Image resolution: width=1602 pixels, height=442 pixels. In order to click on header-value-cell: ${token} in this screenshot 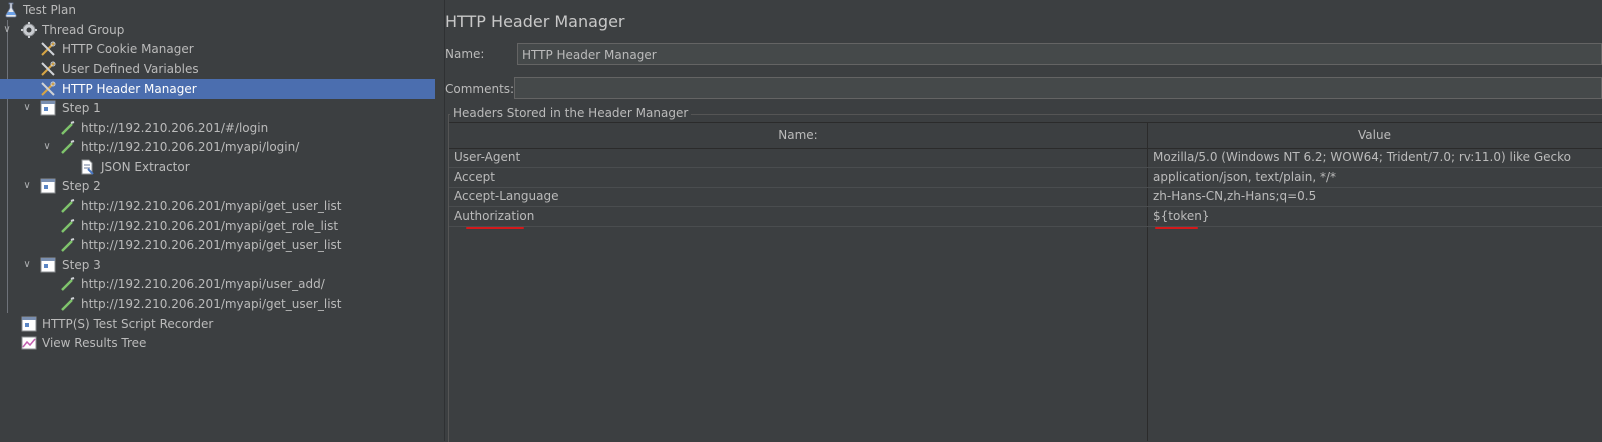, I will do `click(1181, 216)`.